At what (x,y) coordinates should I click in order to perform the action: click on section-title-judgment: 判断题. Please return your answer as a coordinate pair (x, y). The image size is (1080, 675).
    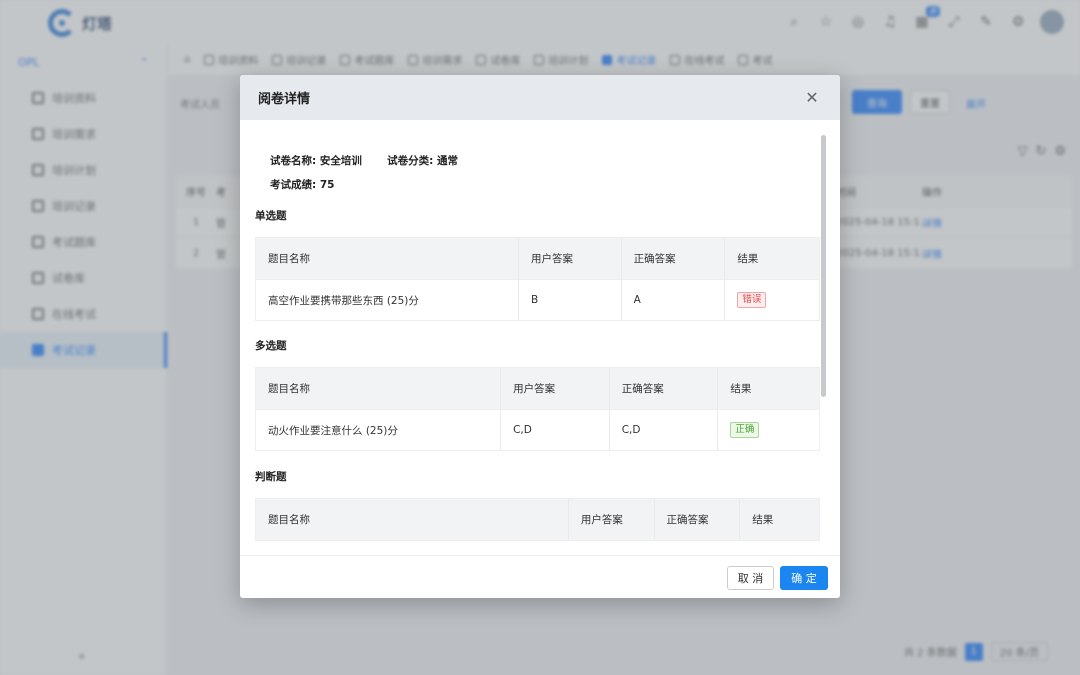
    Looking at the image, I should click on (271, 477).